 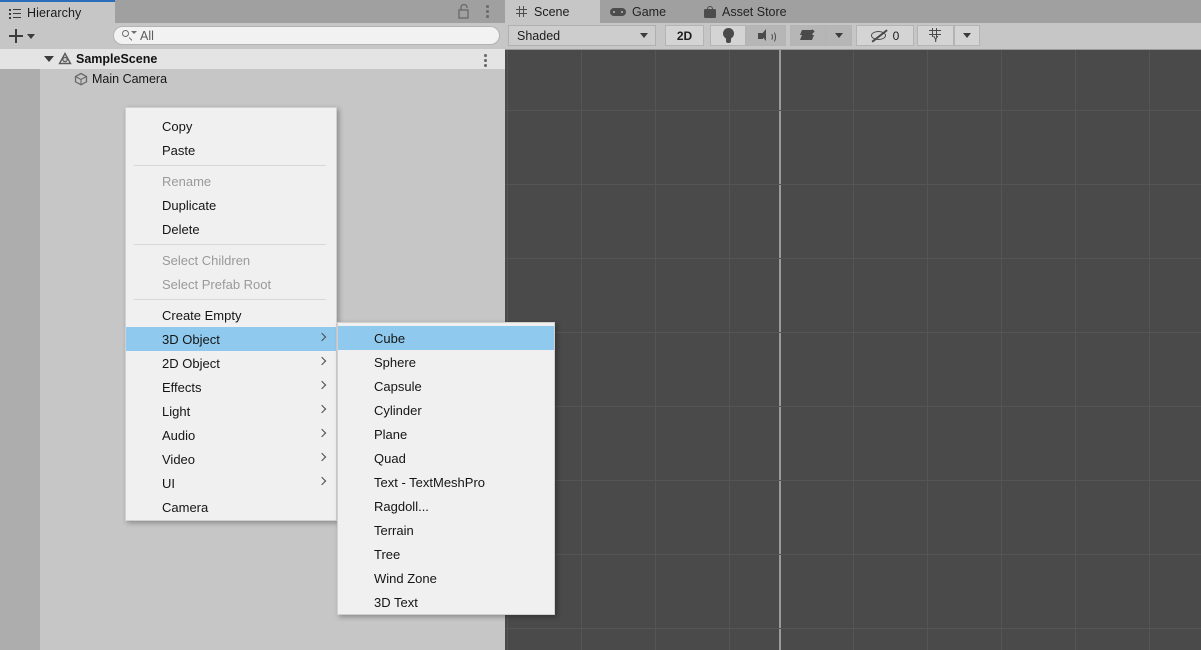 I want to click on light-bulb-icon, so click(x=728, y=35).